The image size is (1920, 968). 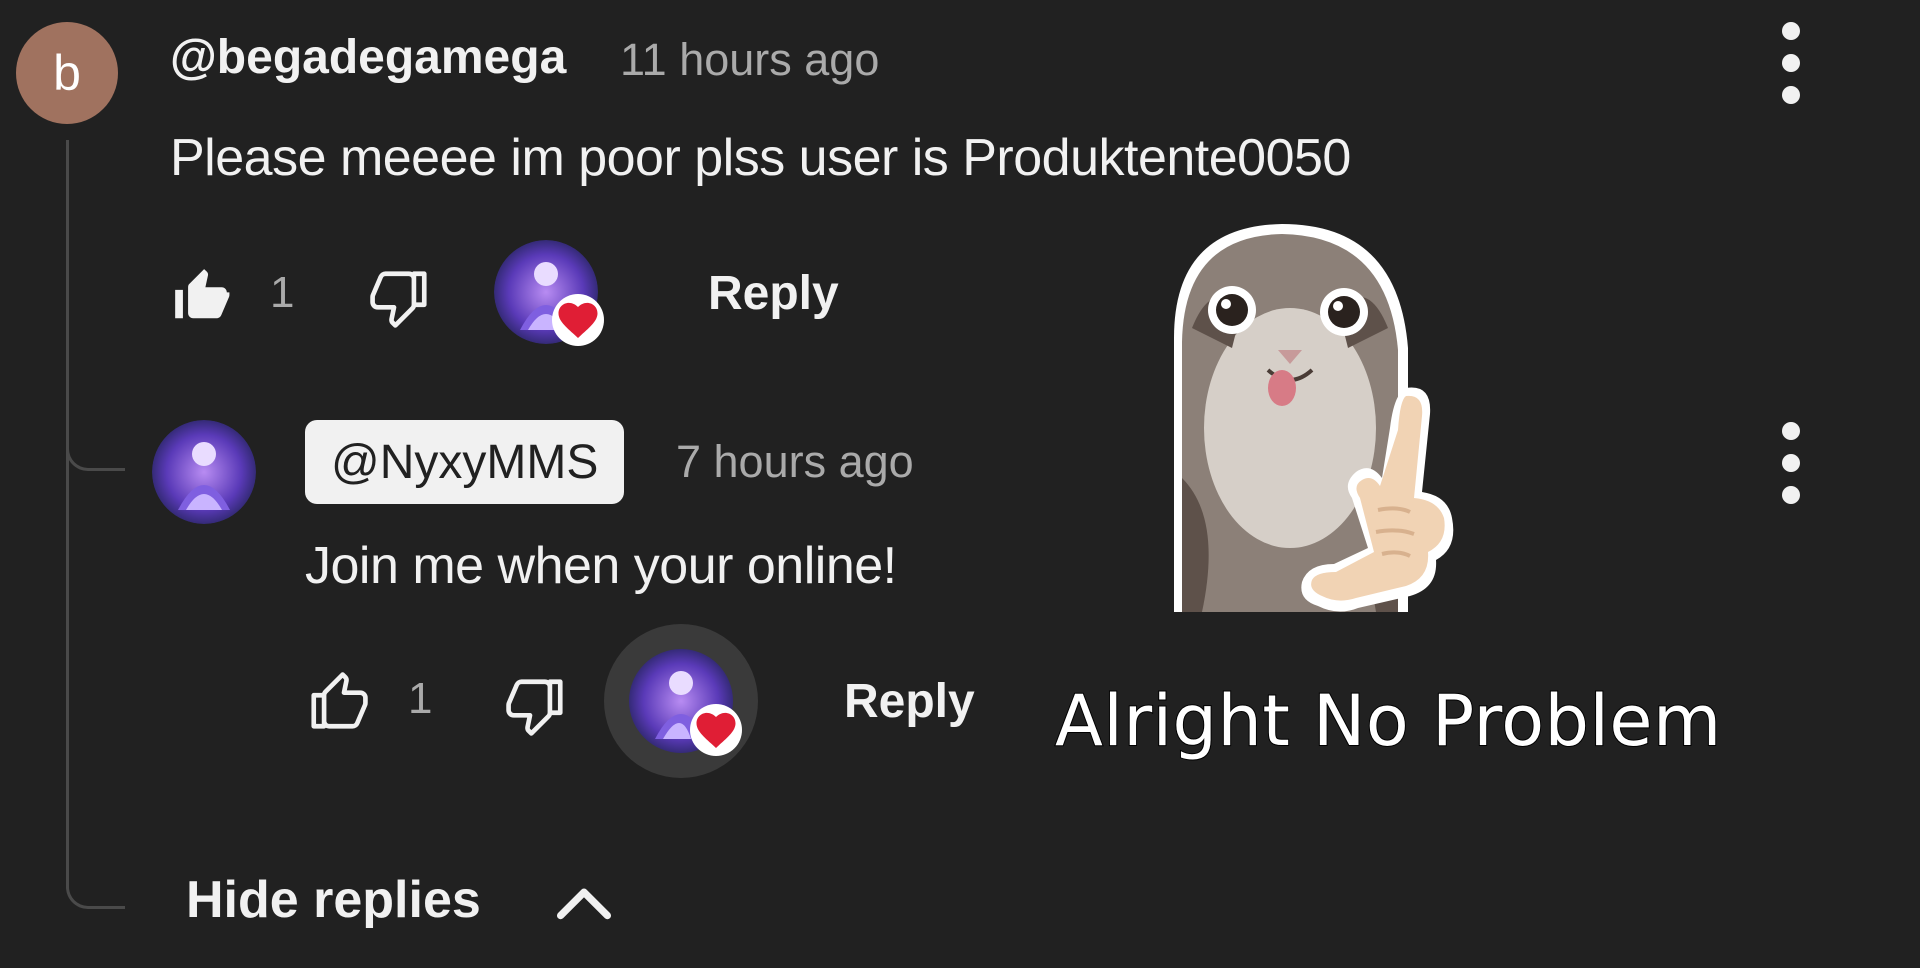 What do you see at coordinates (333, 900) in the screenshot?
I see `hide-replies-label: Hide replies` at bounding box center [333, 900].